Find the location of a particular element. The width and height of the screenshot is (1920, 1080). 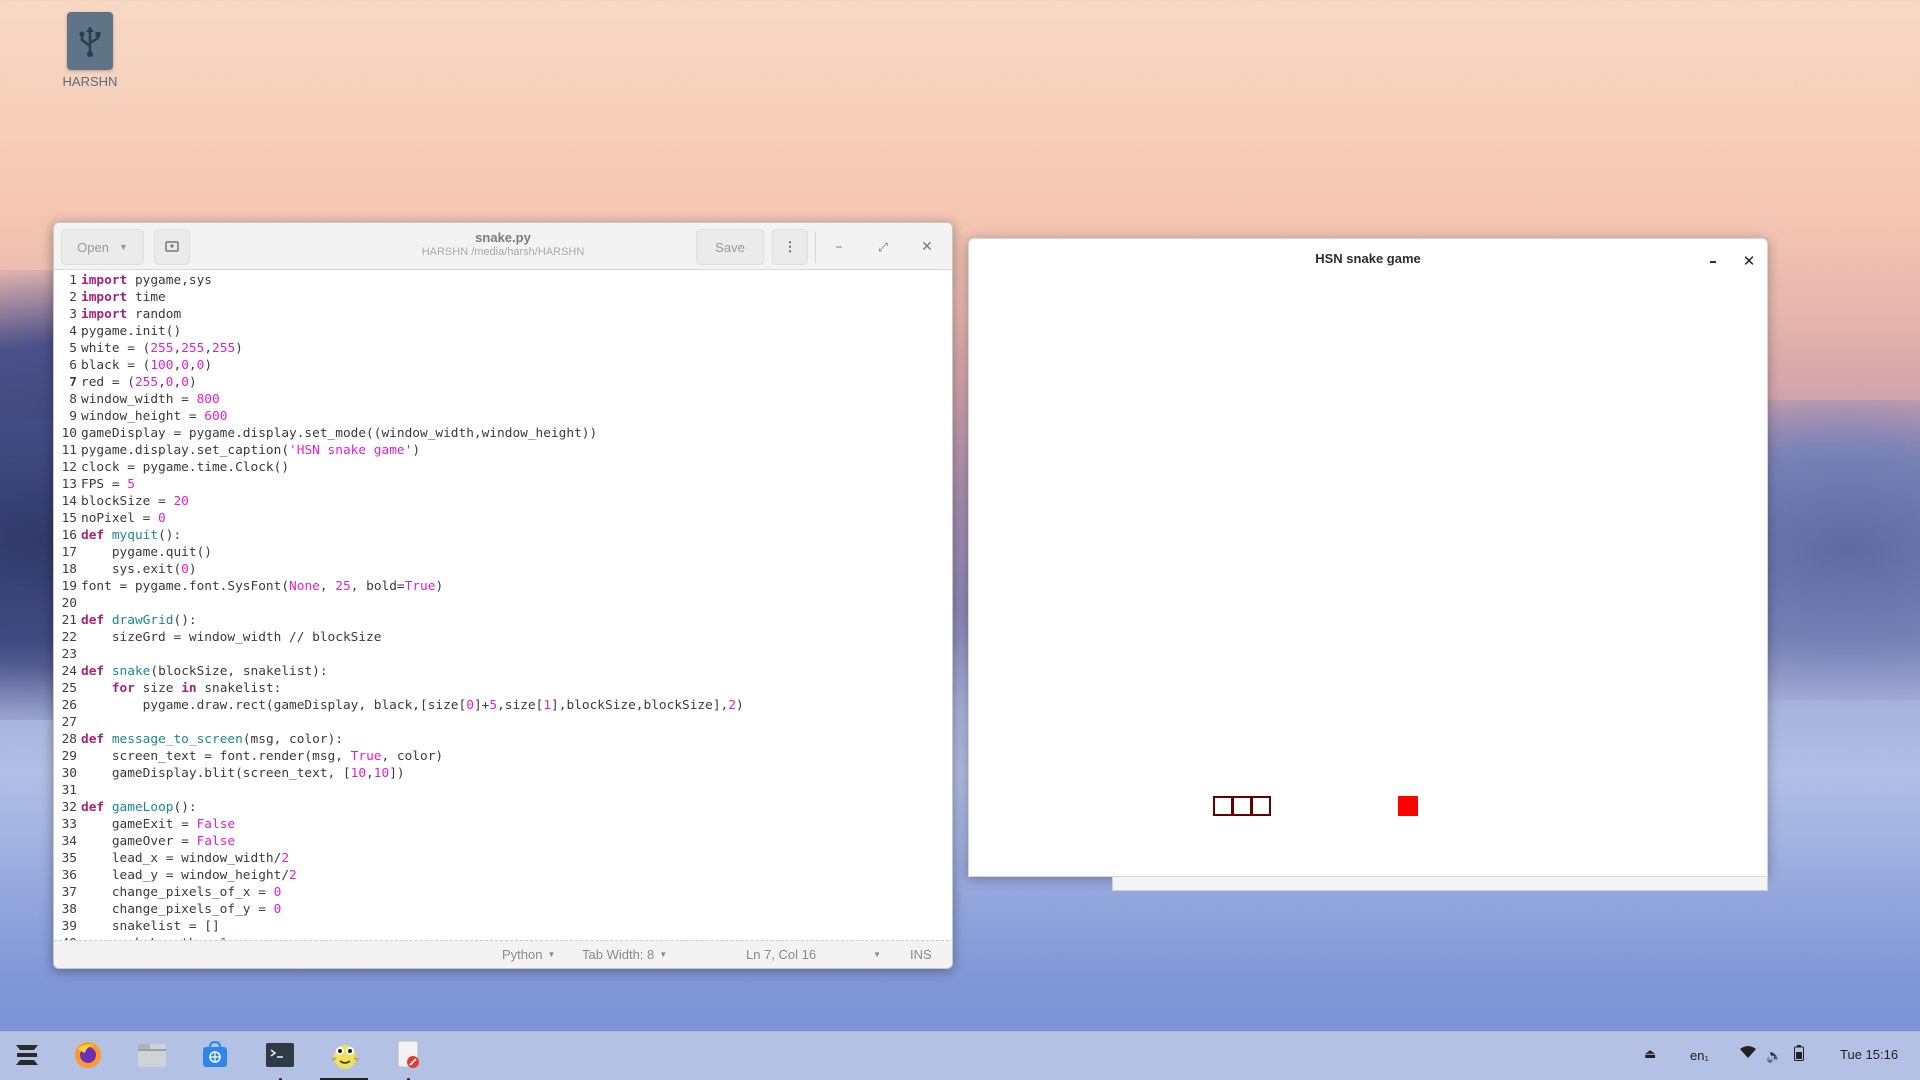

line-source: lead_y = window_height/2 is located at coordinates (189, 875).